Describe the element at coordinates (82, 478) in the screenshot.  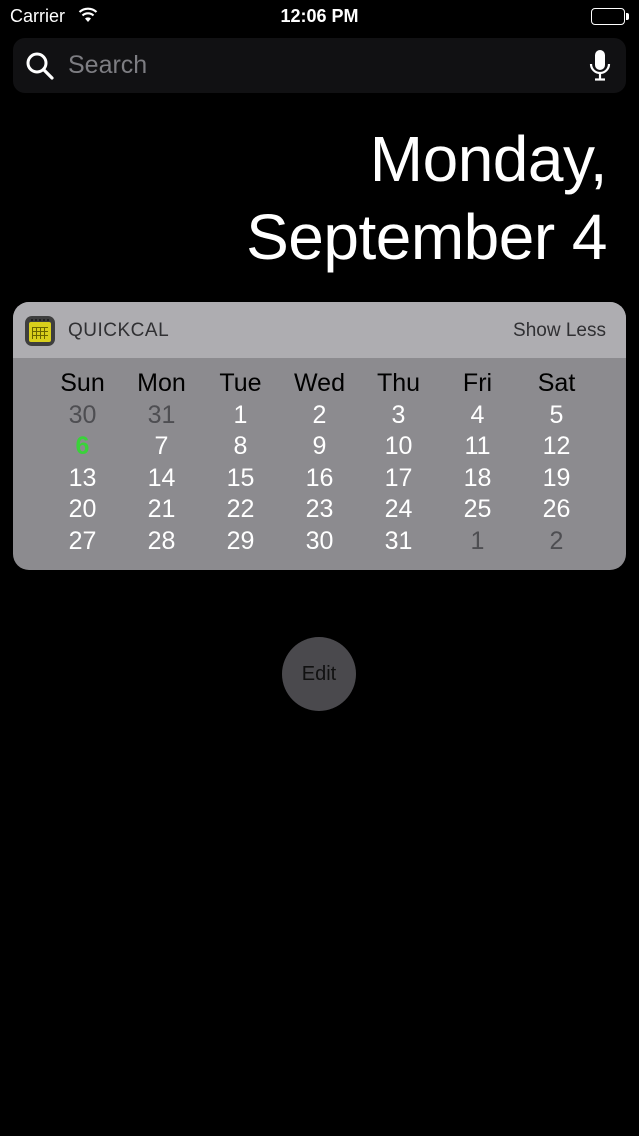
I see `date-cell: 13` at that location.